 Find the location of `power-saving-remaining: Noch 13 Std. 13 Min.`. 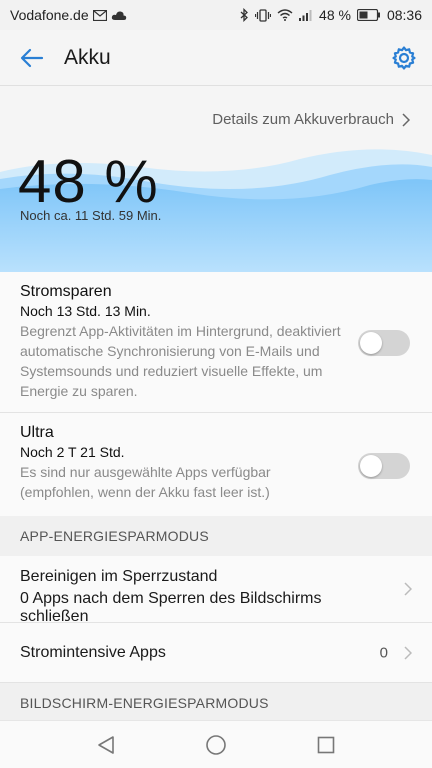

power-saving-remaining: Noch 13 Std. 13 Min. is located at coordinates (85, 311).